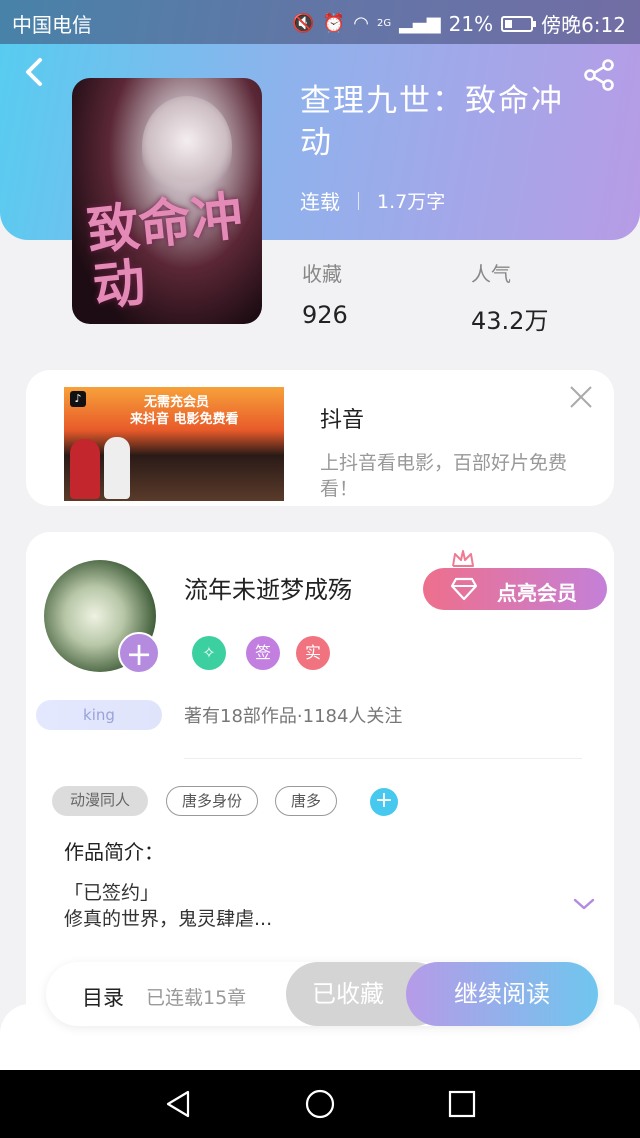 Image resolution: width=640 pixels, height=1138 pixels. What do you see at coordinates (537, 593) in the screenshot?
I see `vip-button-label: 点亮会员` at bounding box center [537, 593].